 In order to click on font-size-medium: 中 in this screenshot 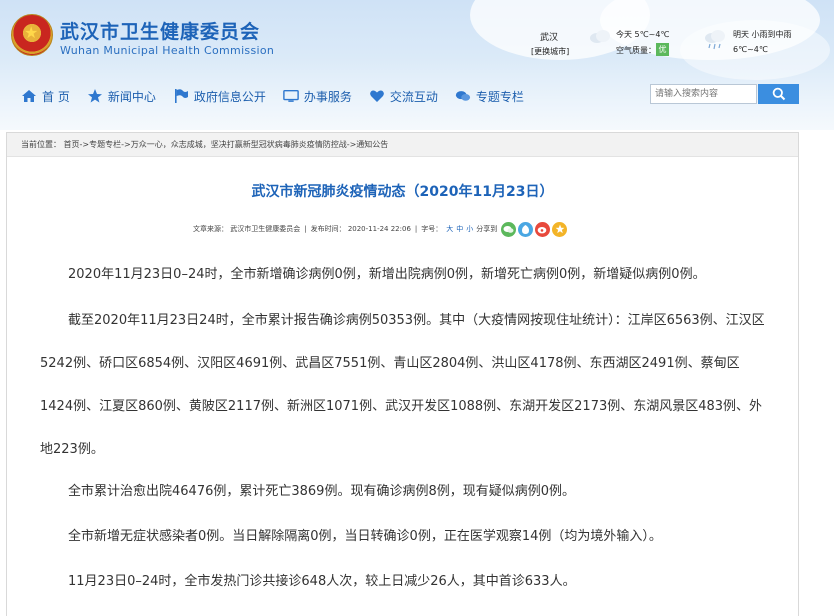, I will do `click(459, 229)`.